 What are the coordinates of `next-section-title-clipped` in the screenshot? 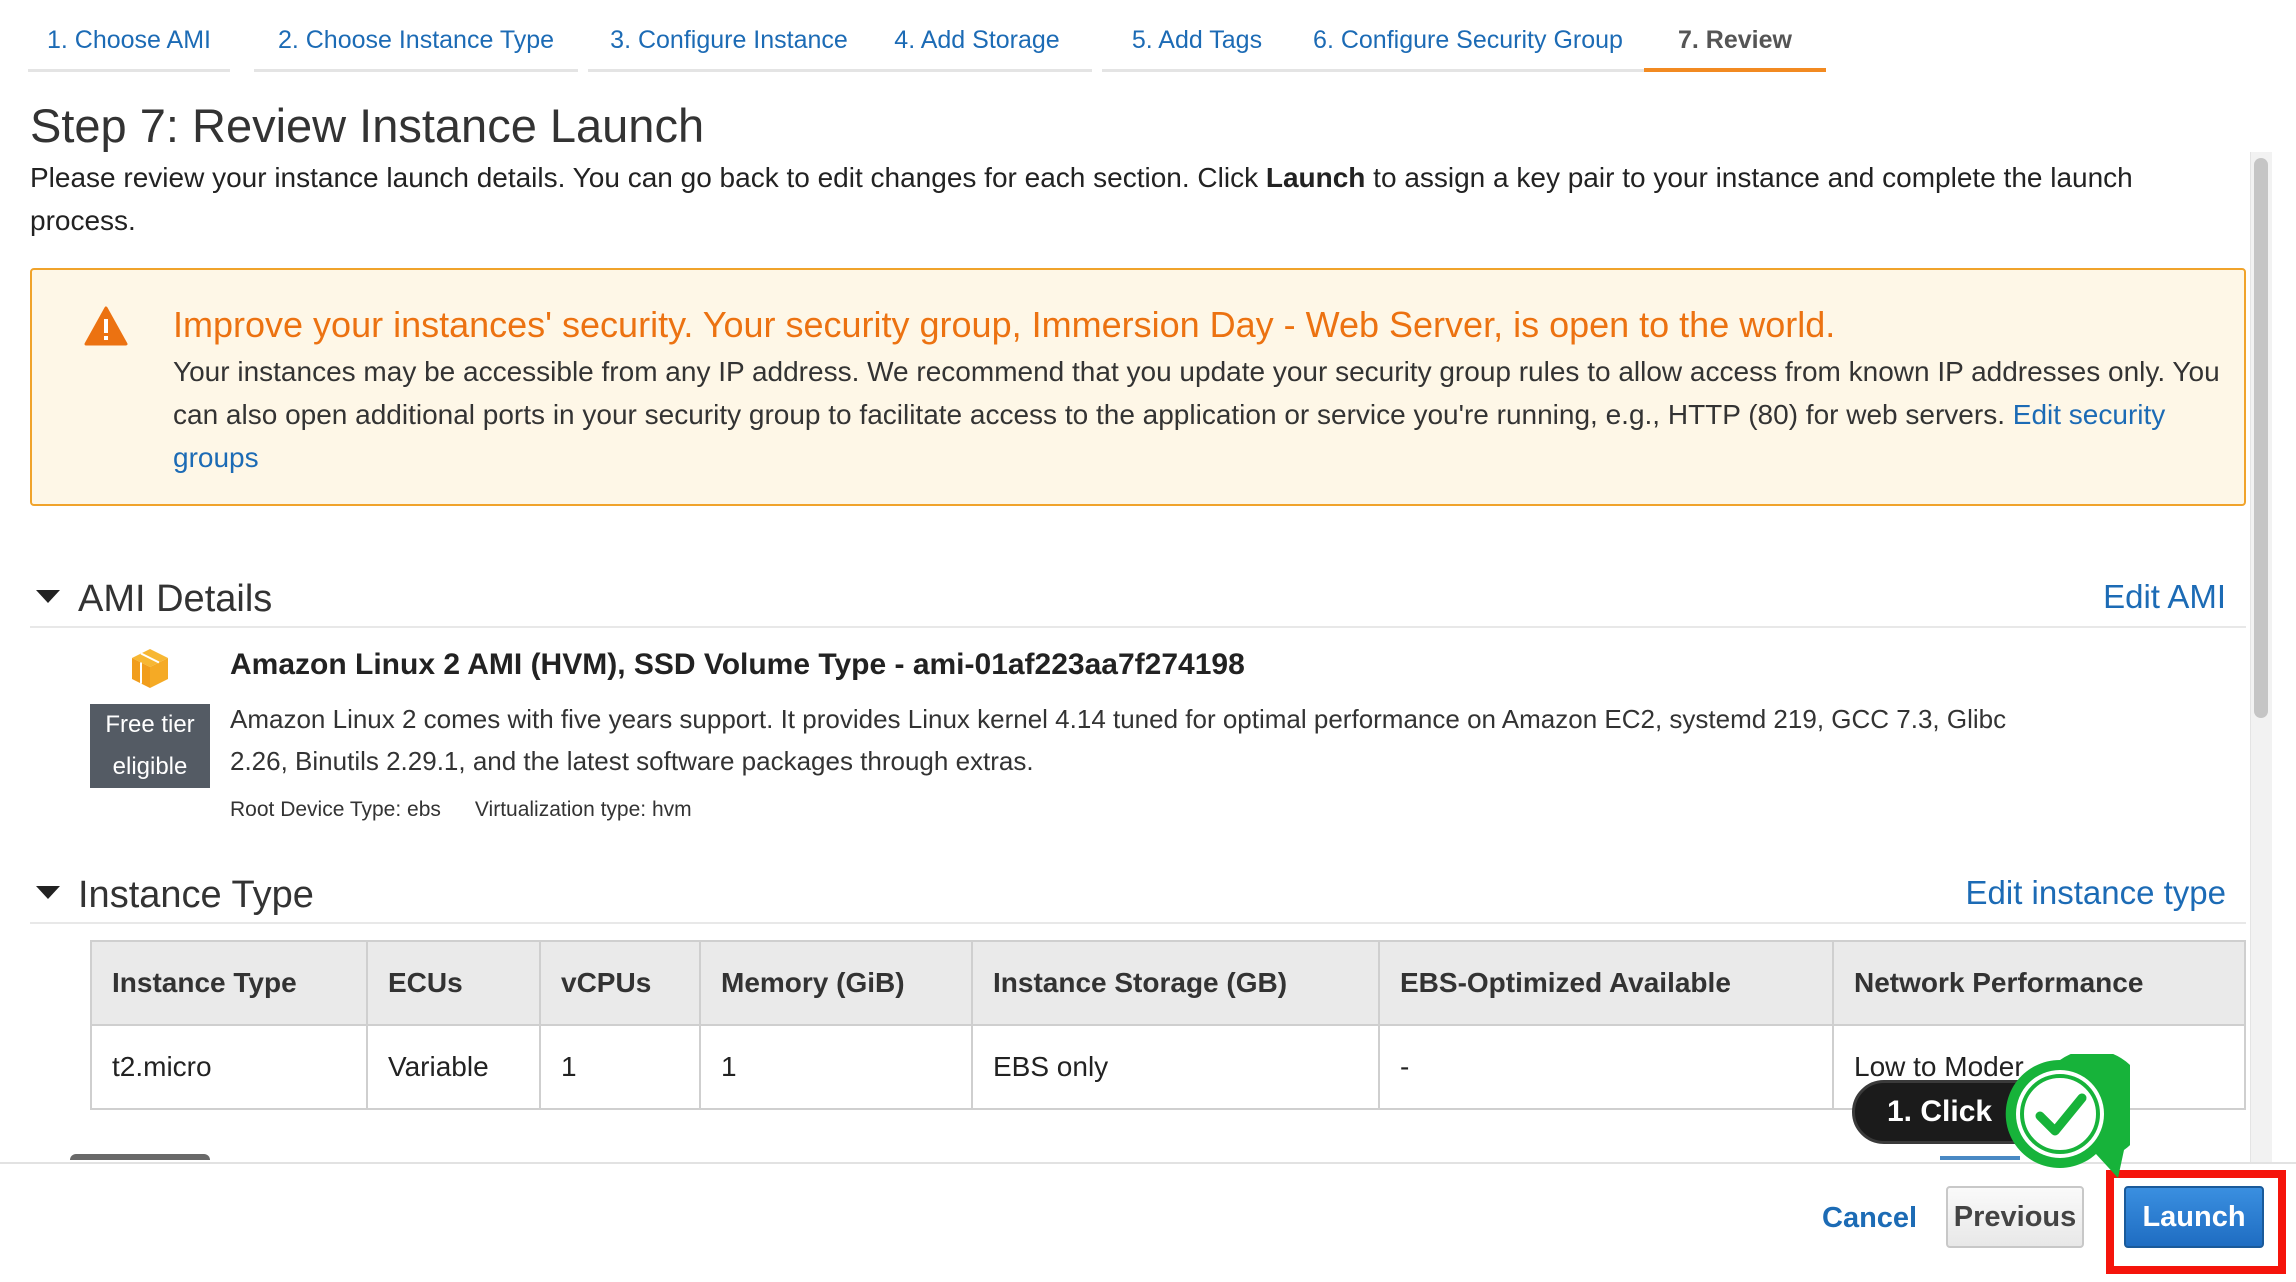 It's located at (140, 1158).